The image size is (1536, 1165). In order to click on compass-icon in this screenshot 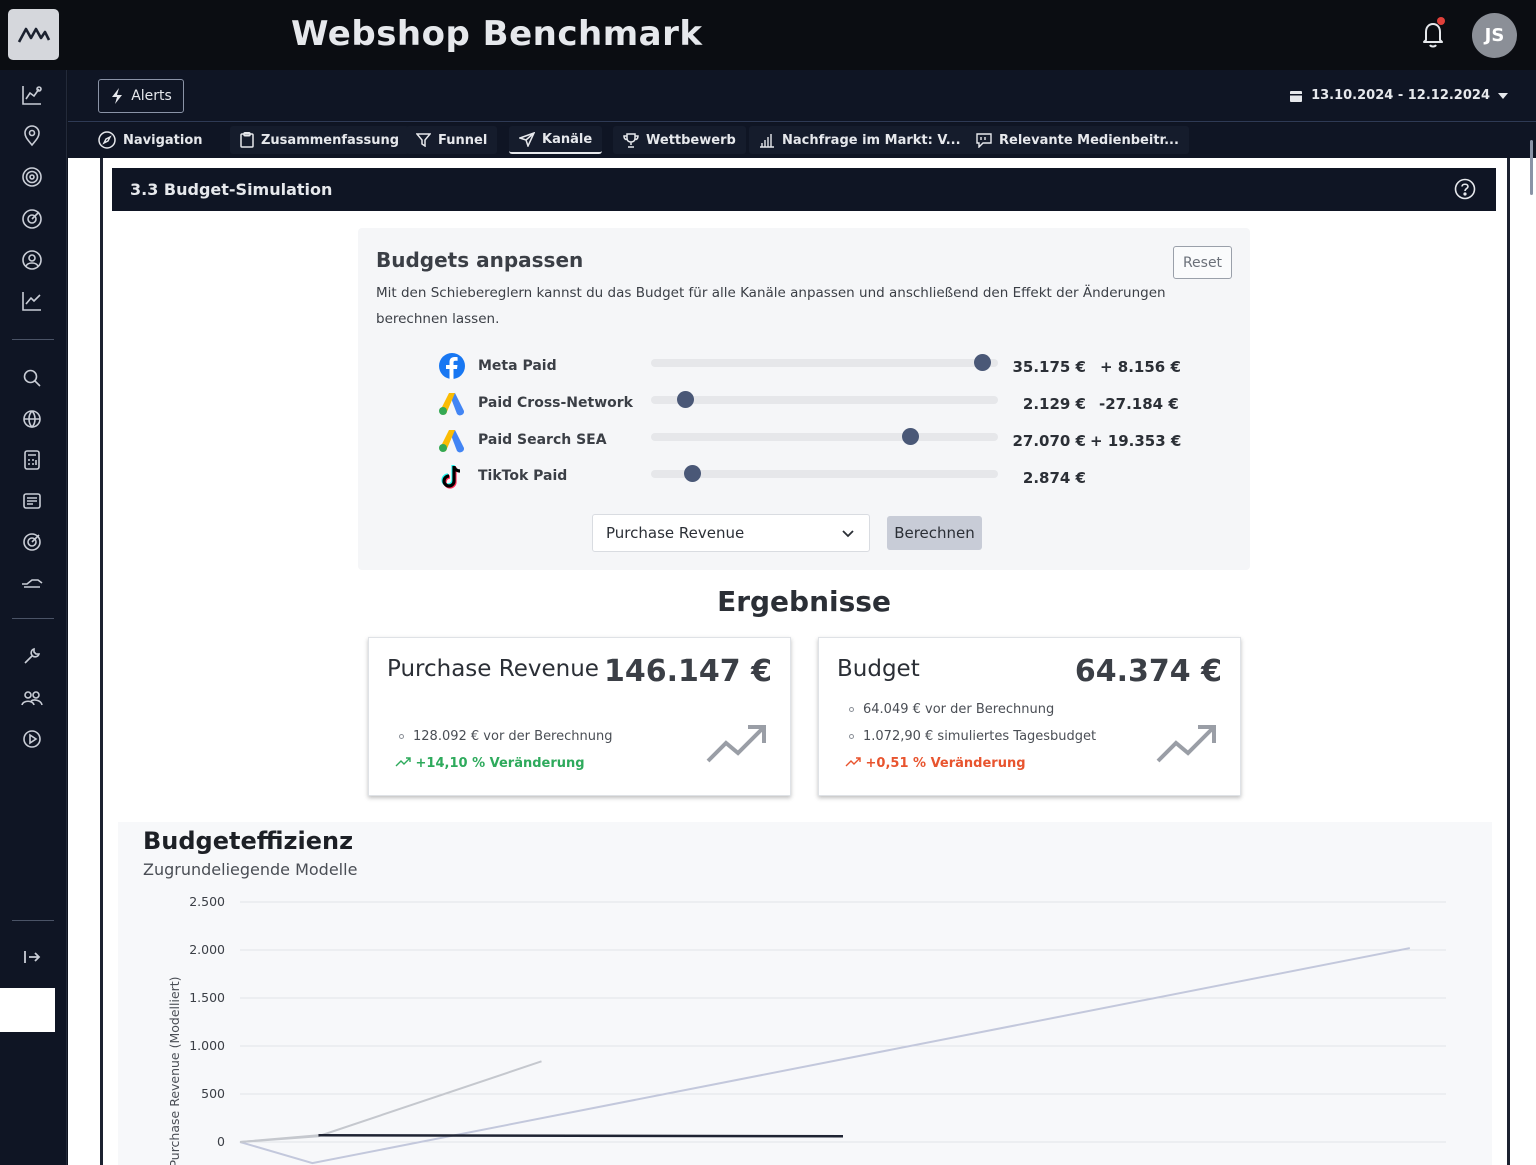, I will do `click(107, 140)`.